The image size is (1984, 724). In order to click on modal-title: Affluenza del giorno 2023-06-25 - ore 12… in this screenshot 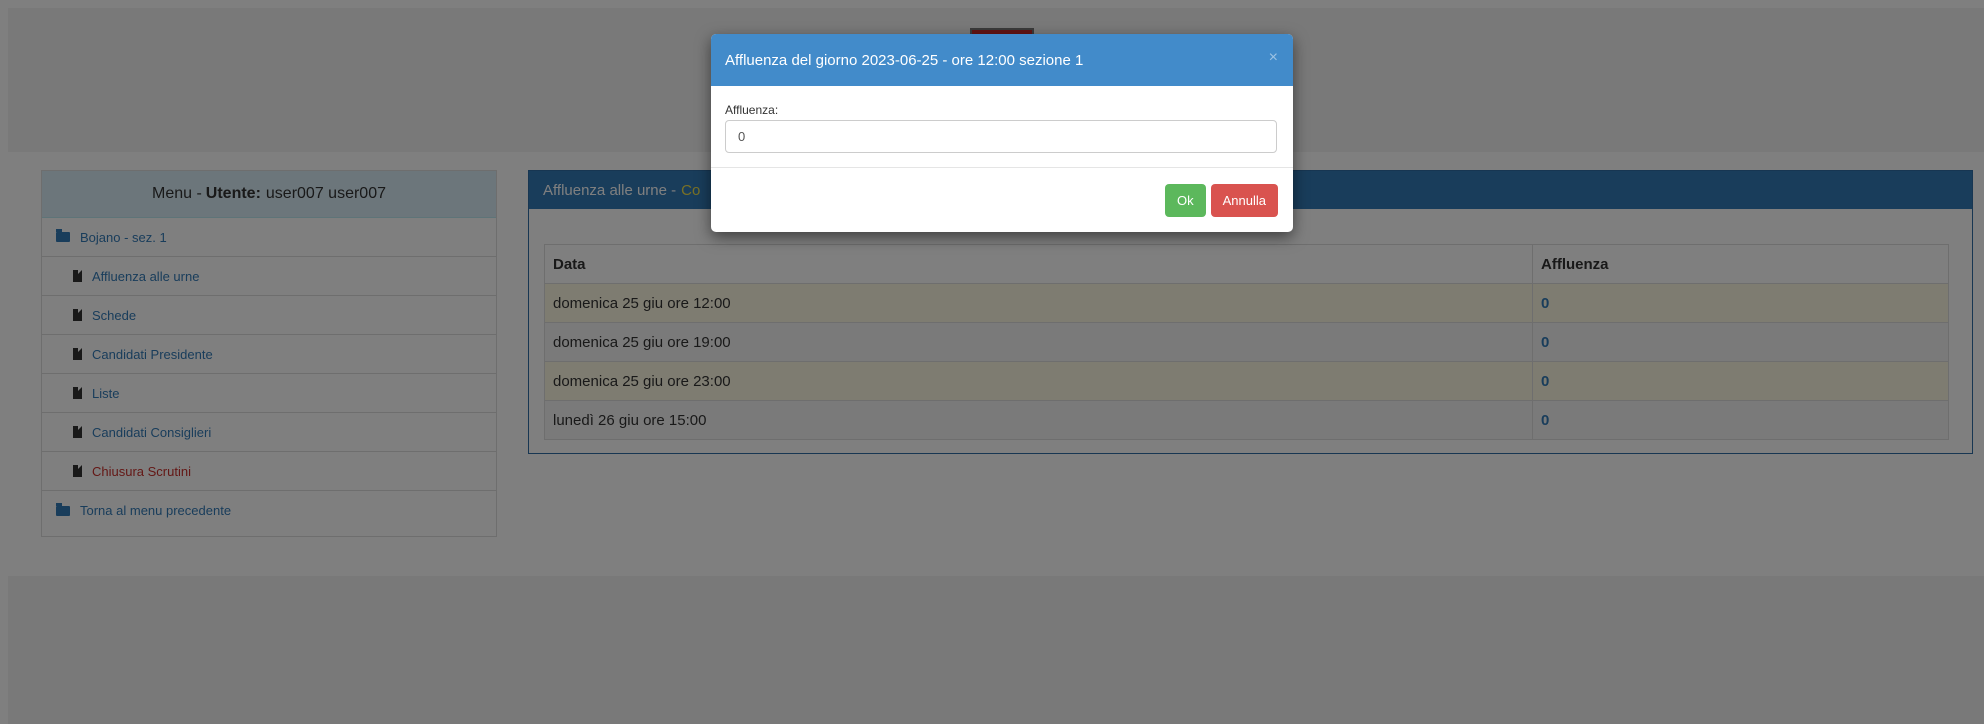, I will do `click(904, 60)`.